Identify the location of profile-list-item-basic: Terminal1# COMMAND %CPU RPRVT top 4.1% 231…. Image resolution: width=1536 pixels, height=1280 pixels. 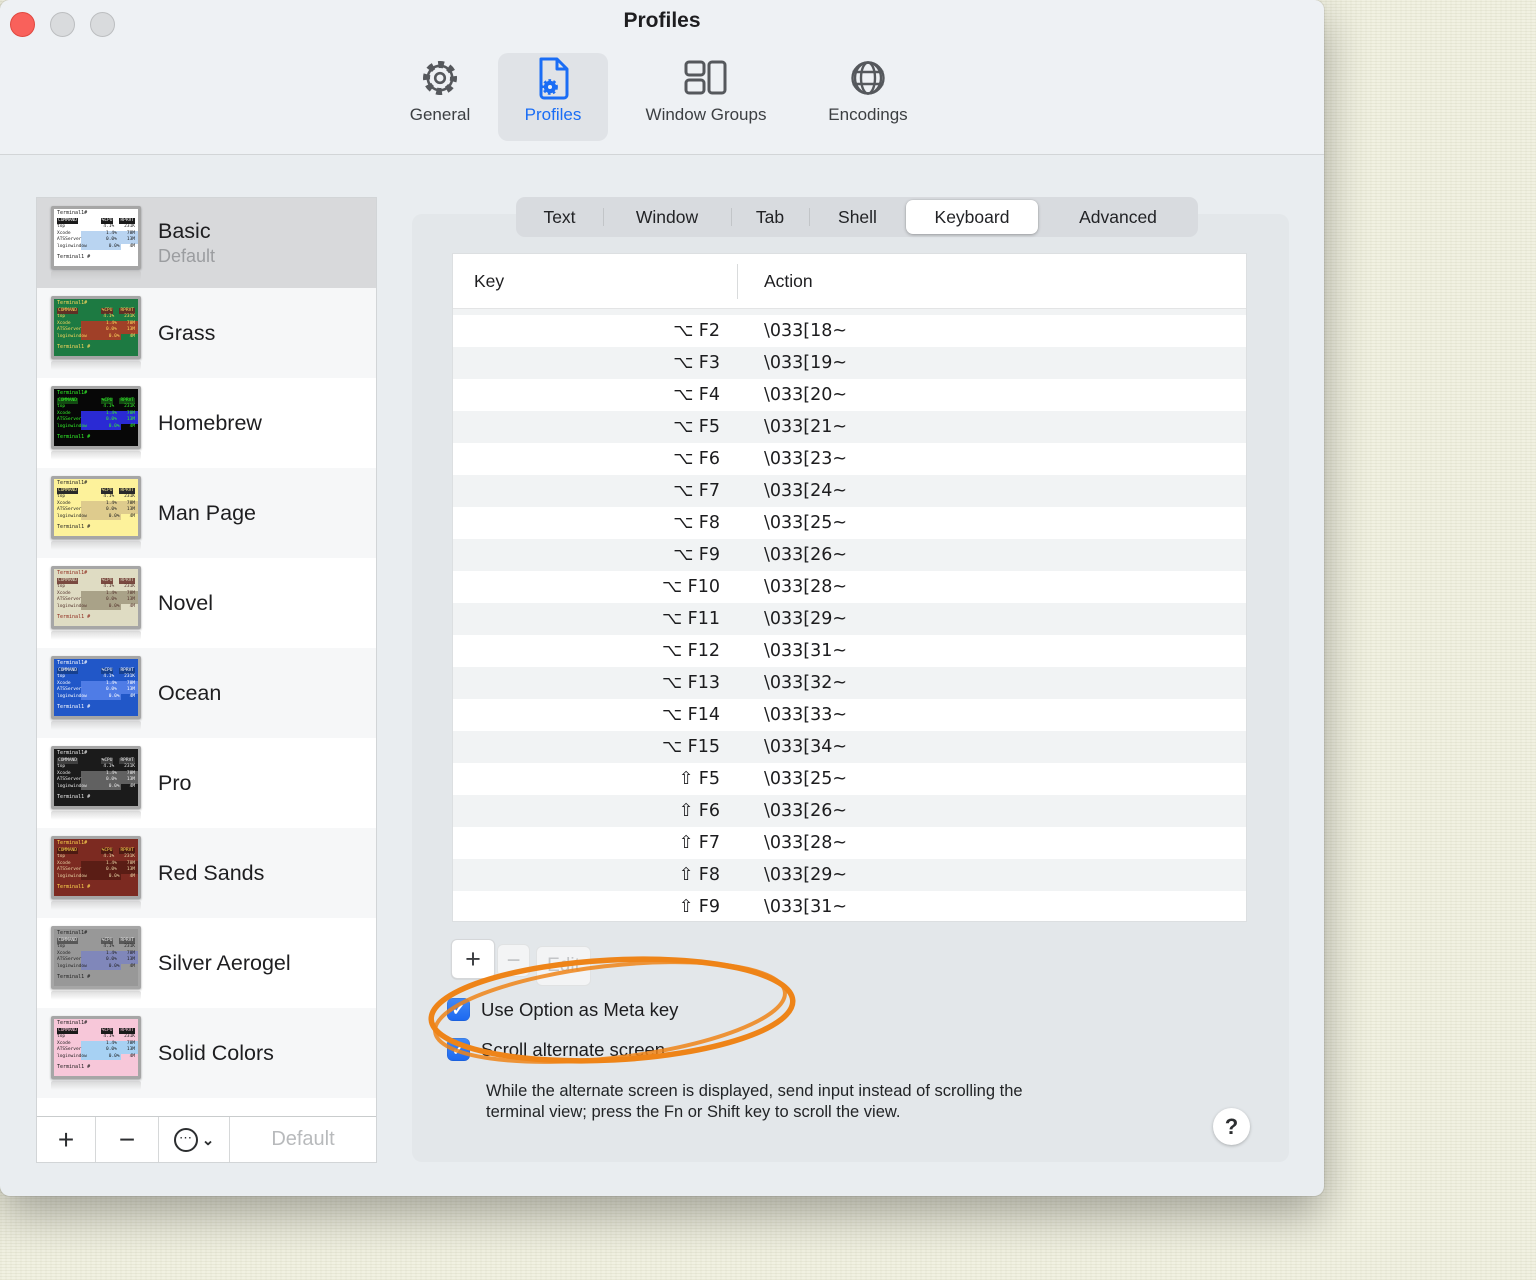
(206, 243).